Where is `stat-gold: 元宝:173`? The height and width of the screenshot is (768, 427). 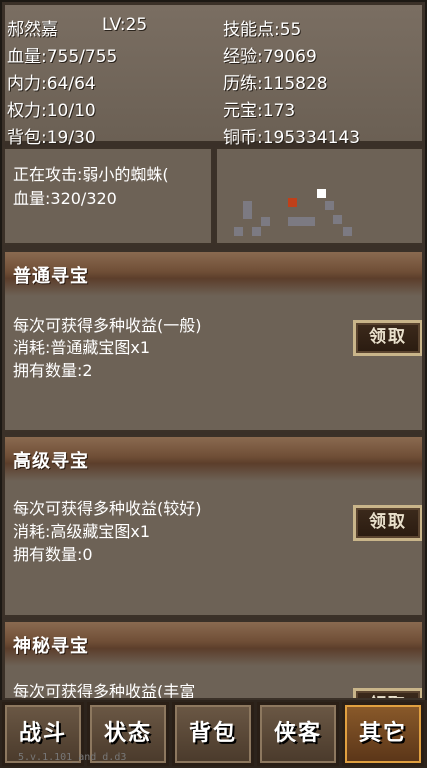 stat-gold: 元宝:173 is located at coordinates (259, 111).